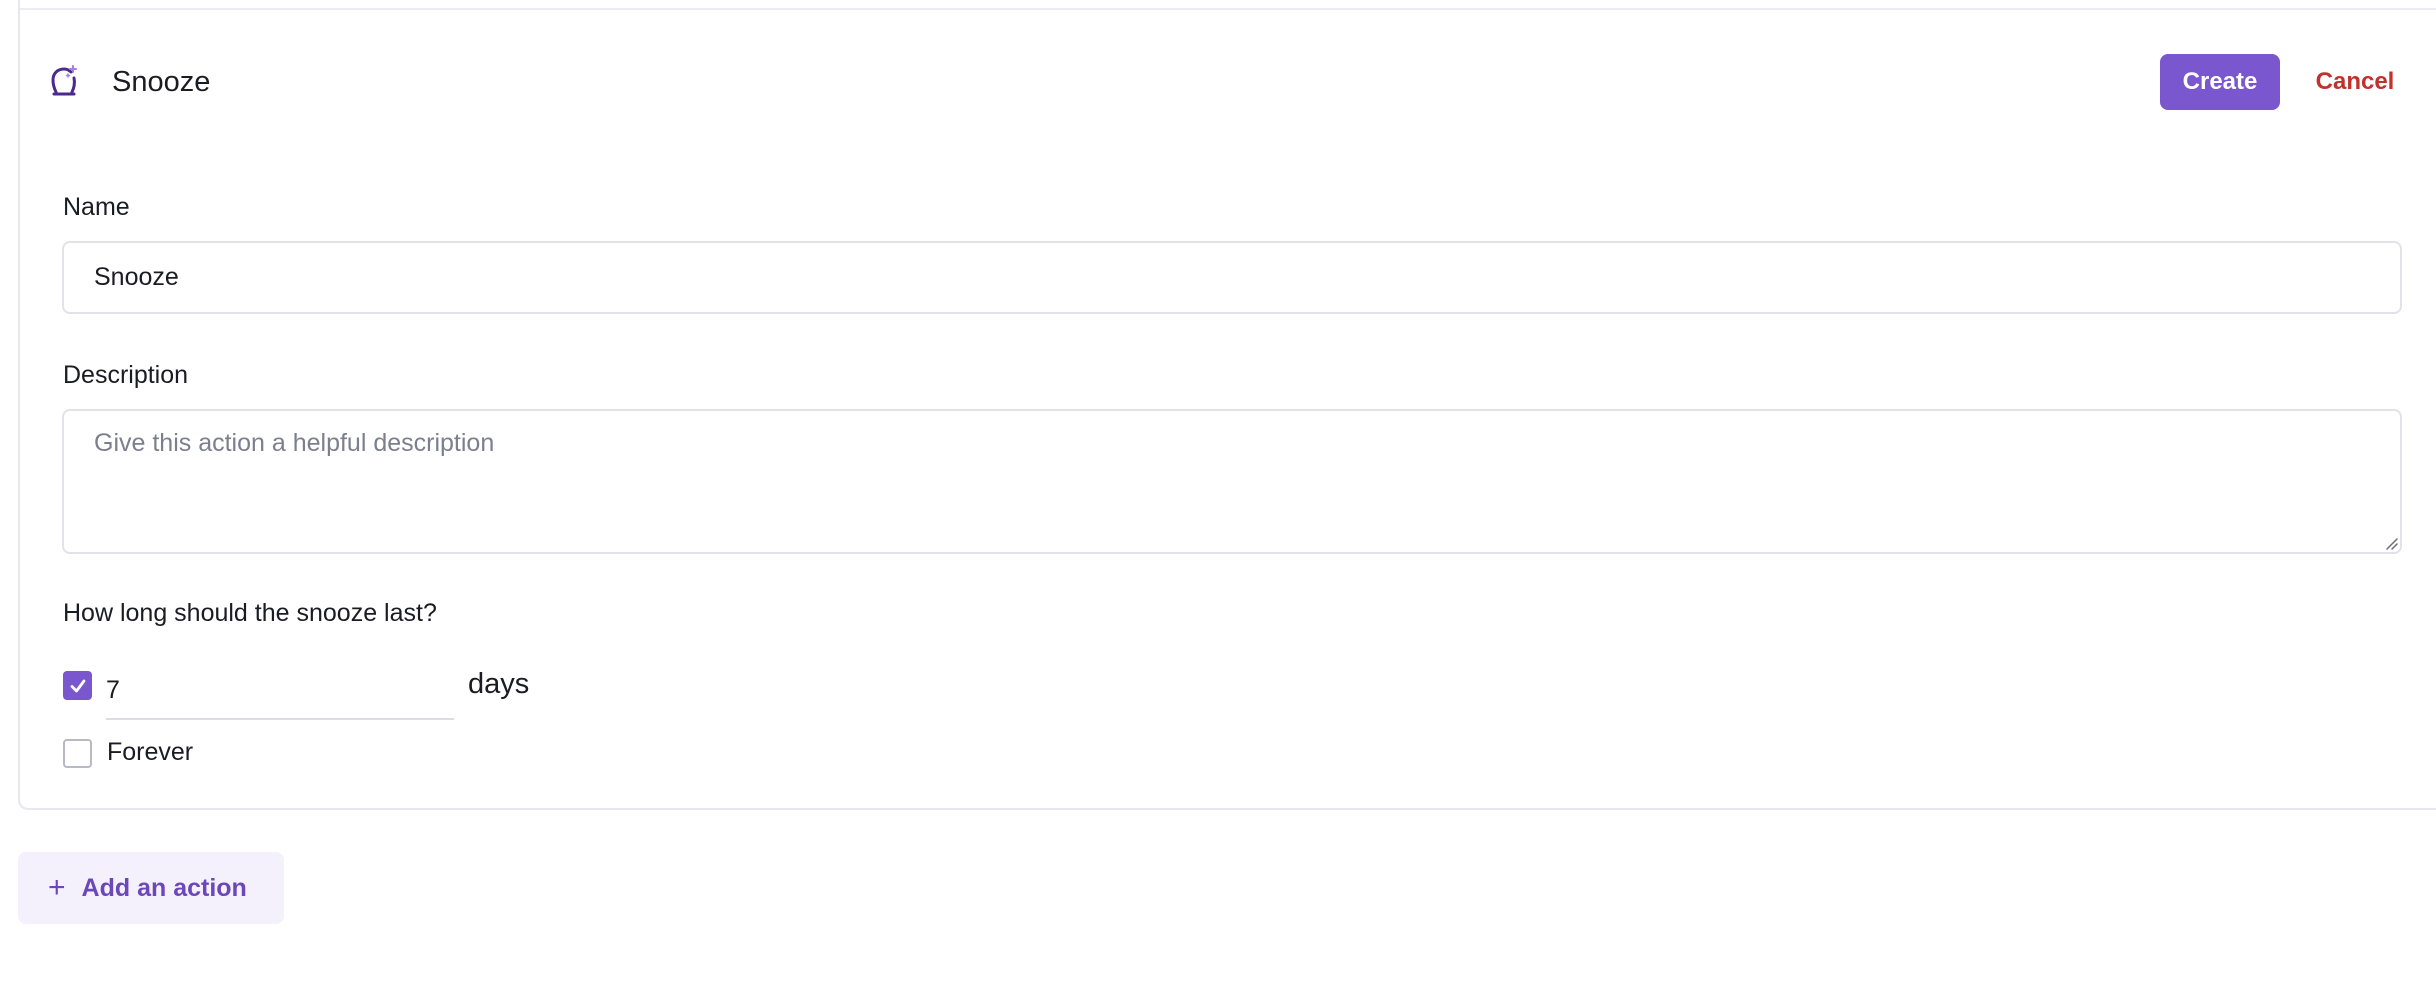 The image size is (2436, 998). What do you see at coordinates (2355, 82) in the screenshot?
I see `cancel-button: Cancel` at bounding box center [2355, 82].